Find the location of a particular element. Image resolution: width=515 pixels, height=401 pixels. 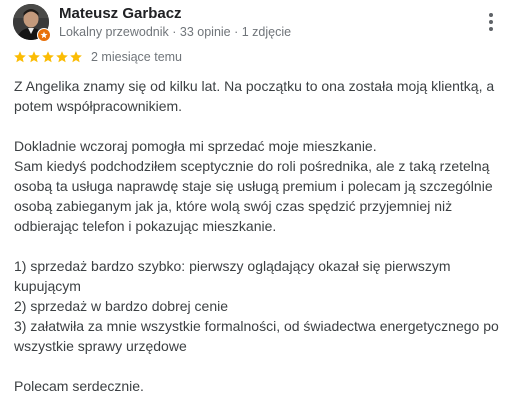

more-vert-icon is located at coordinates (491, 22).